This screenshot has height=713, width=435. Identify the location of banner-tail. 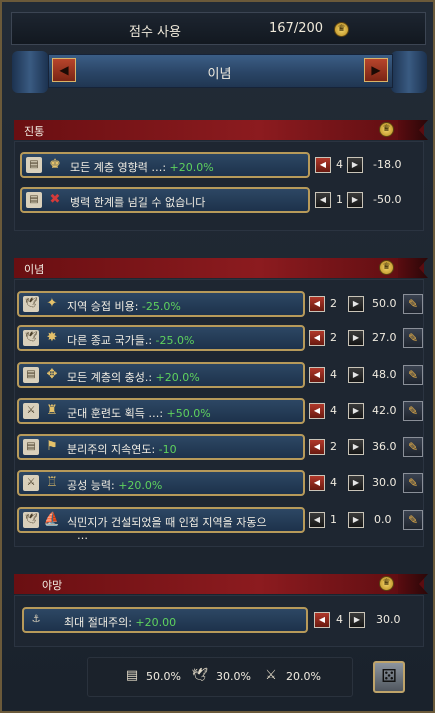
(413, 584).